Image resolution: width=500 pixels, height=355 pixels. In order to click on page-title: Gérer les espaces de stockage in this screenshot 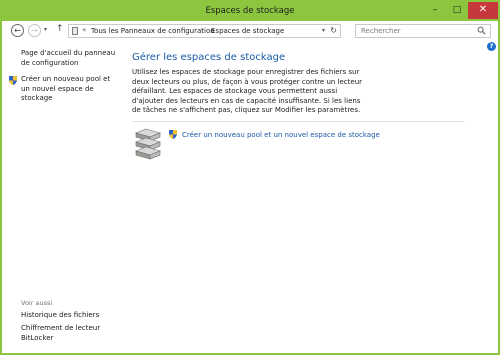, I will do `click(209, 57)`.